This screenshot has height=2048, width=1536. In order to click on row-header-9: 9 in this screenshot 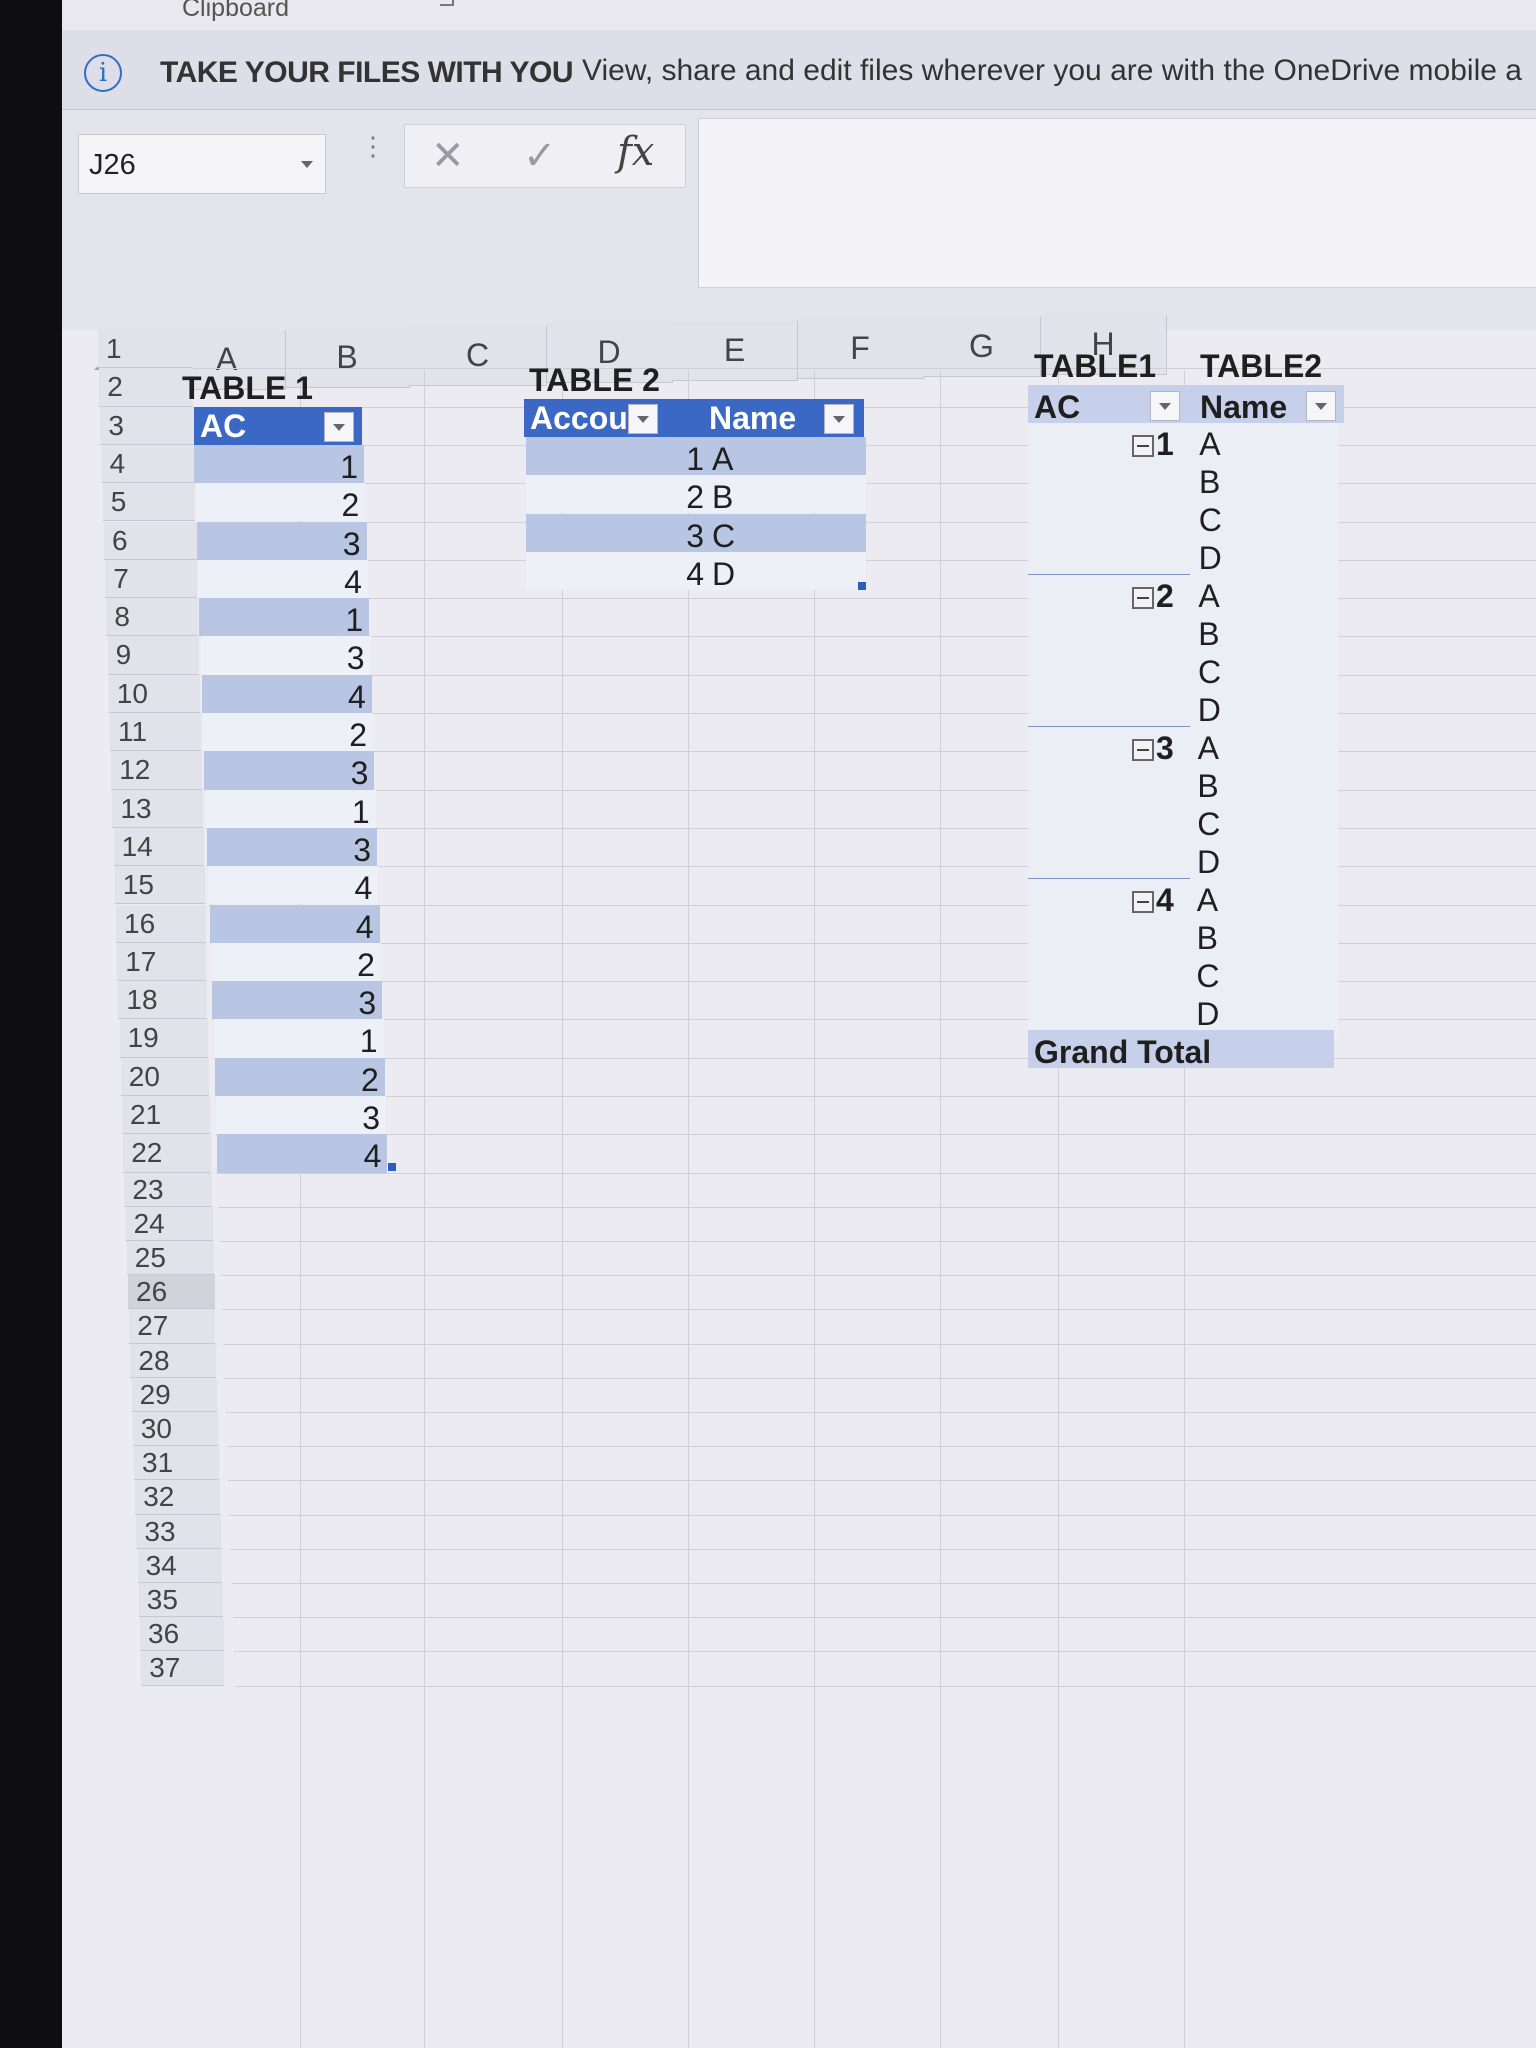, I will do `click(153, 655)`.